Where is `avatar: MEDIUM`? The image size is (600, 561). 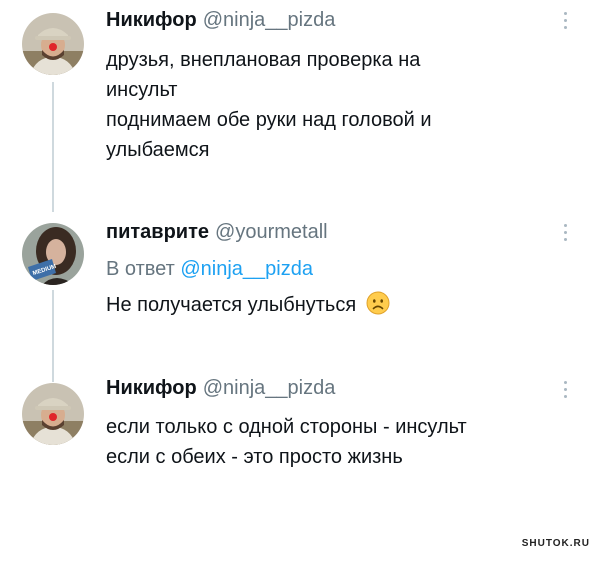 avatar: MEDIUM is located at coordinates (53, 254).